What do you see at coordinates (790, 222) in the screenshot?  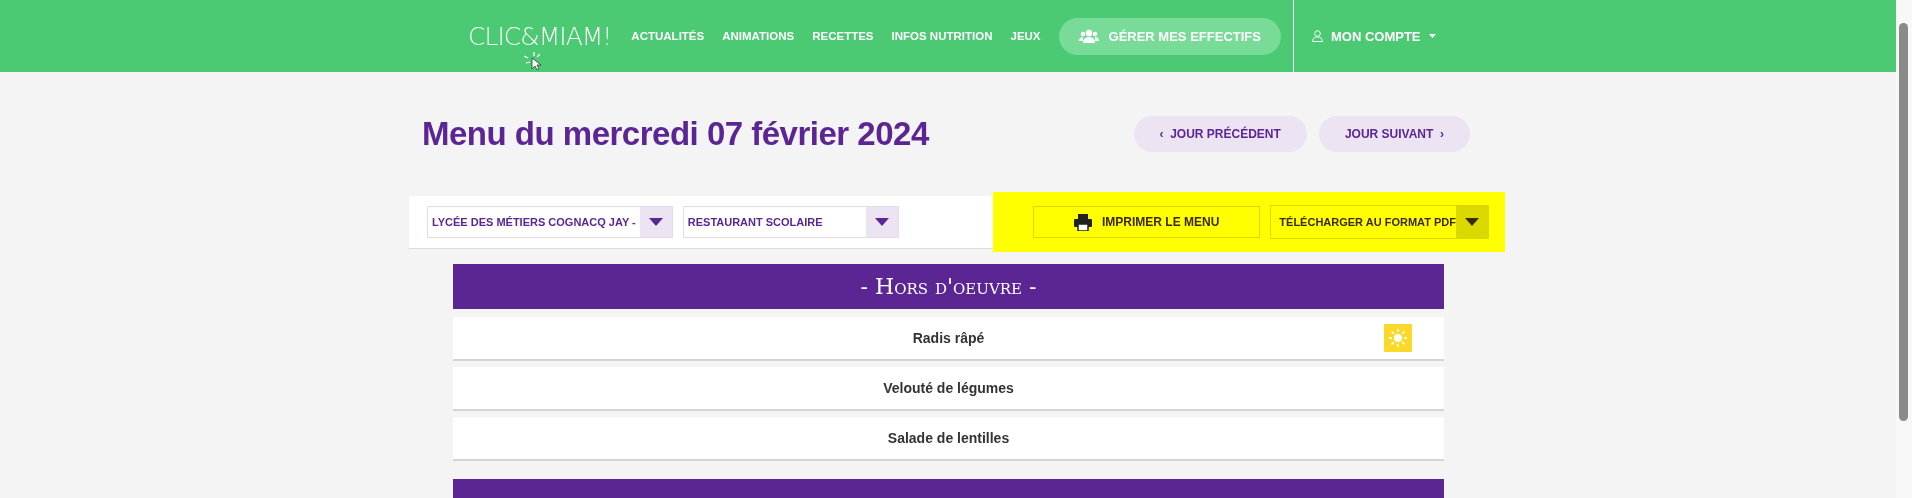 I see `filter-dropdown: RESTAURANT SCOLAIRE` at bounding box center [790, 222].